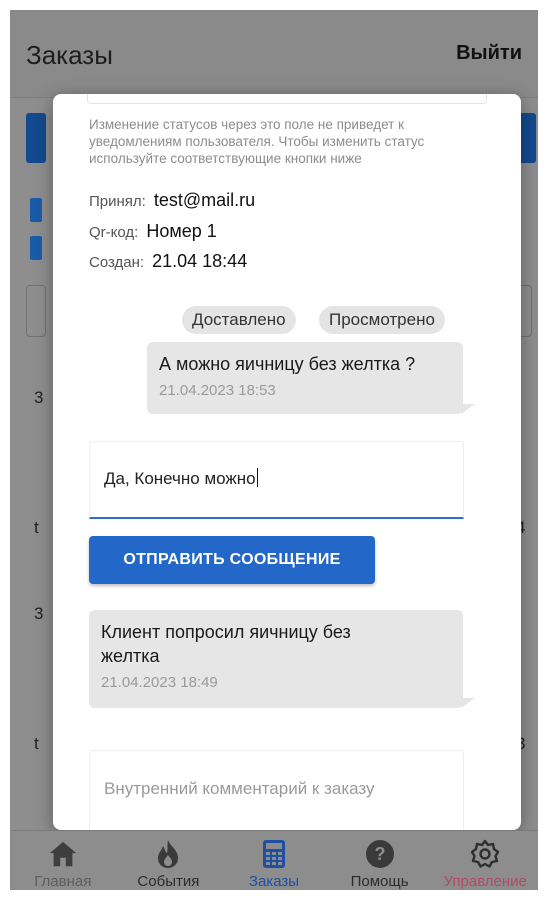 The image size is (548, 900). What do you see at coordinates (63, 881) in the screenshot?
I see `nav-label-home: Главная` at bounding box center [63, 881].